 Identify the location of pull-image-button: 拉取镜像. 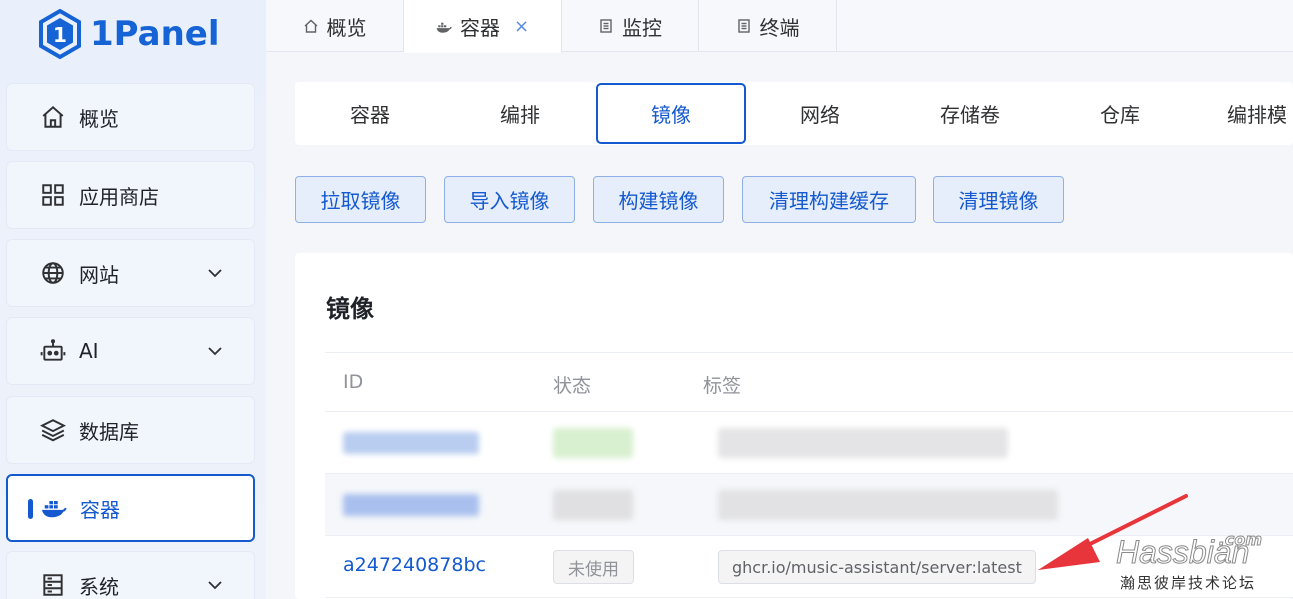
(360, 199).